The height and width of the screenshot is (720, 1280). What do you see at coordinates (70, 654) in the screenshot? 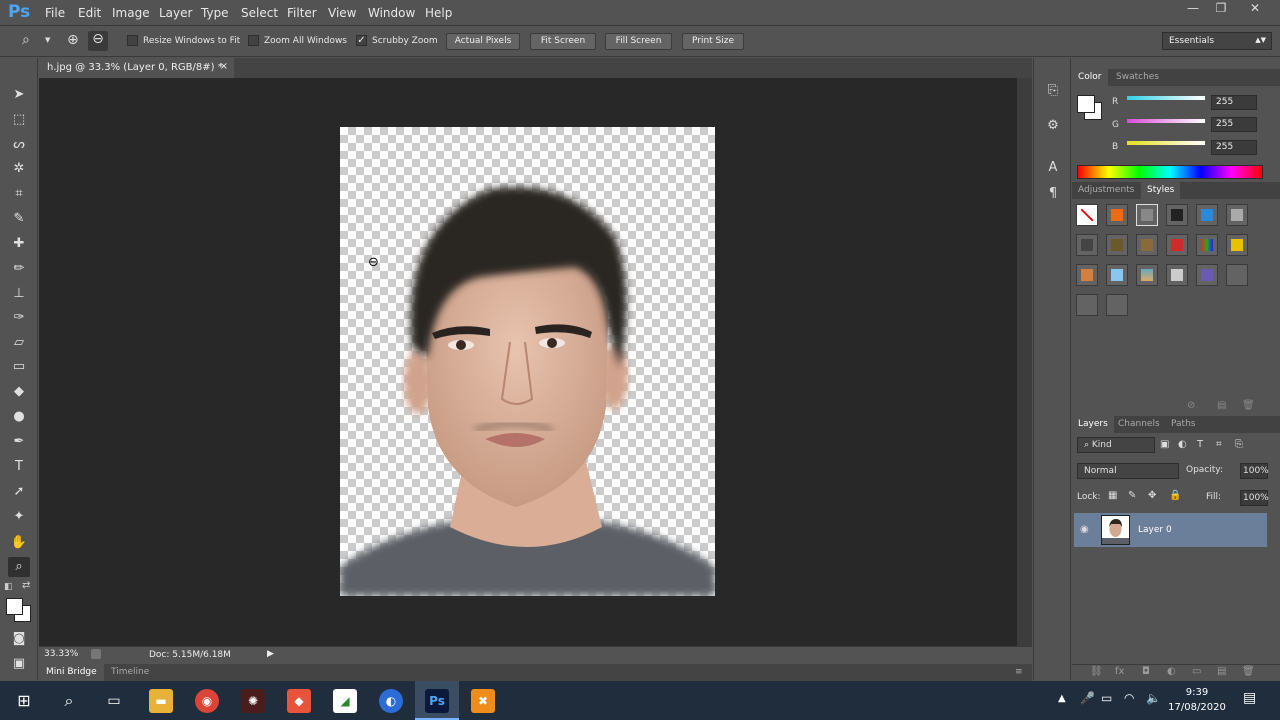
I see `zoom-level-field: 33.33%` at bounding box center [70, 654].